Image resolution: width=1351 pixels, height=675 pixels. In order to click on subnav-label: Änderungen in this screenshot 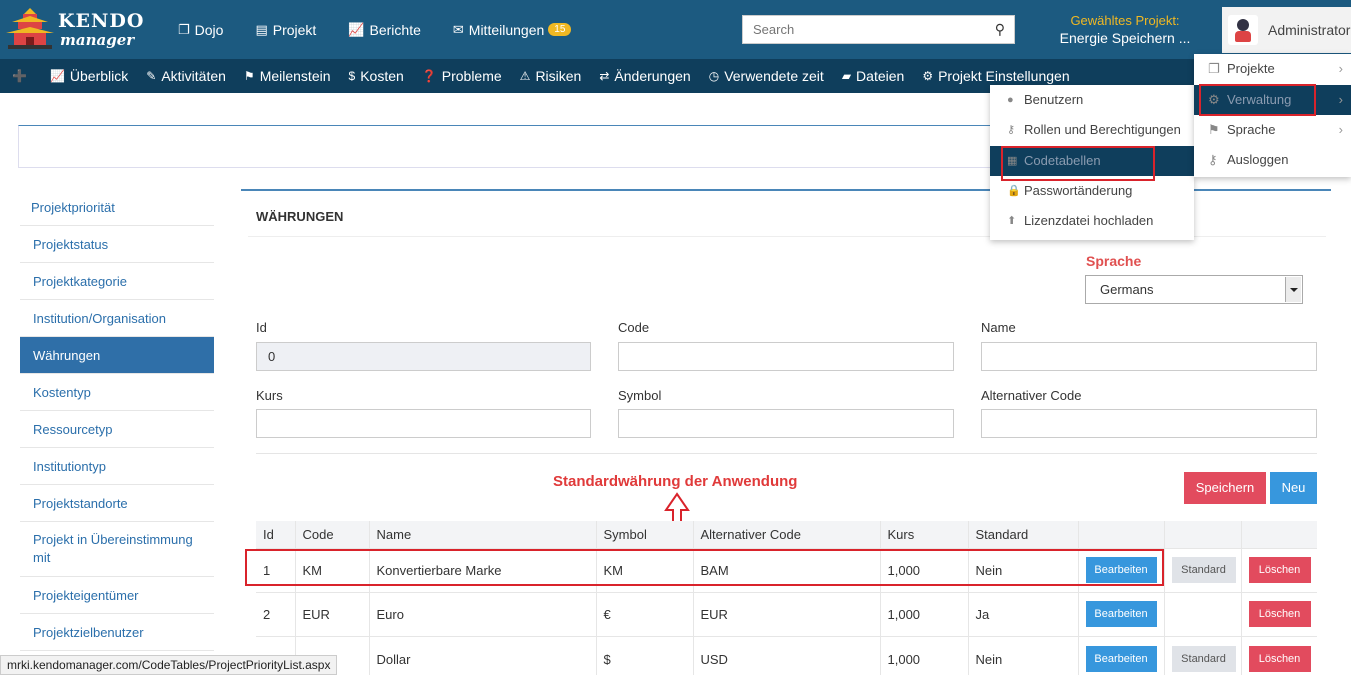, I will do `click(652, 76)`.